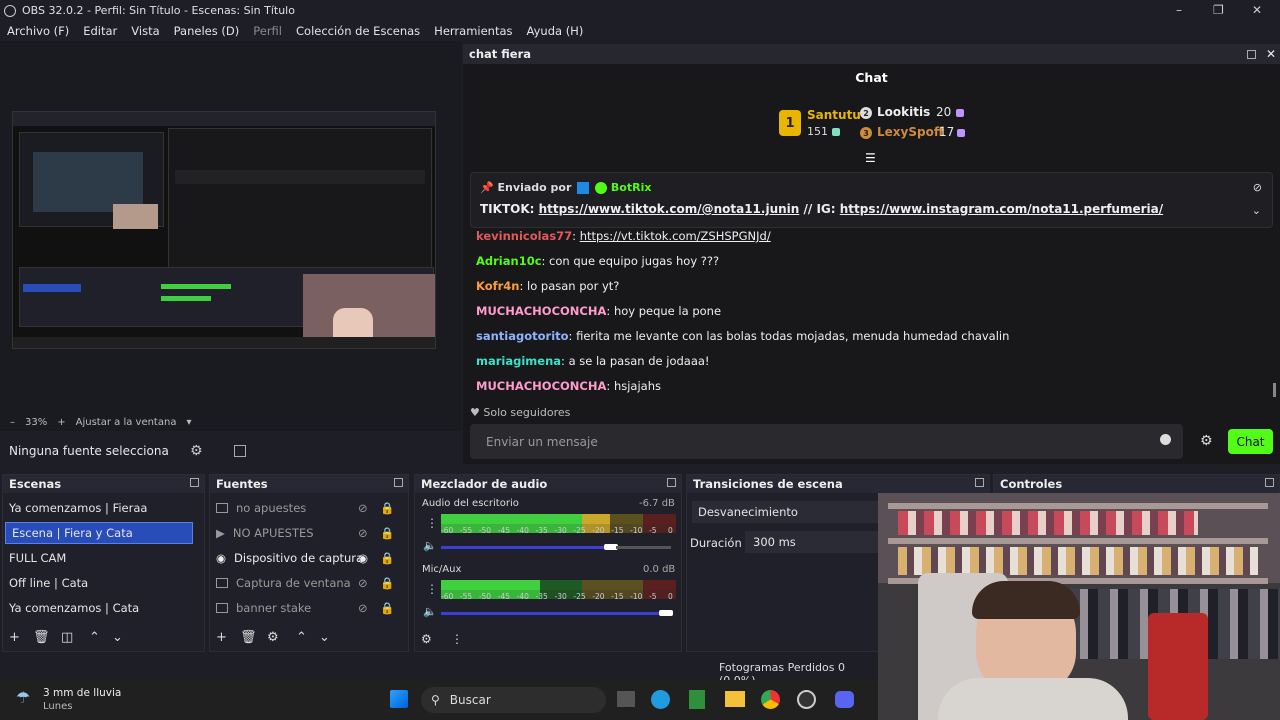  I want to click on source-item: ▶ NO APUESTES ⊘ 🔒, so click(308, 533).